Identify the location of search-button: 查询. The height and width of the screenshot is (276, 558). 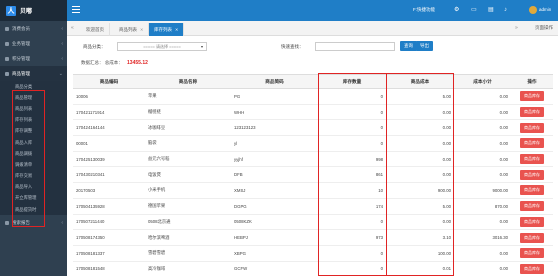
(408, 46).